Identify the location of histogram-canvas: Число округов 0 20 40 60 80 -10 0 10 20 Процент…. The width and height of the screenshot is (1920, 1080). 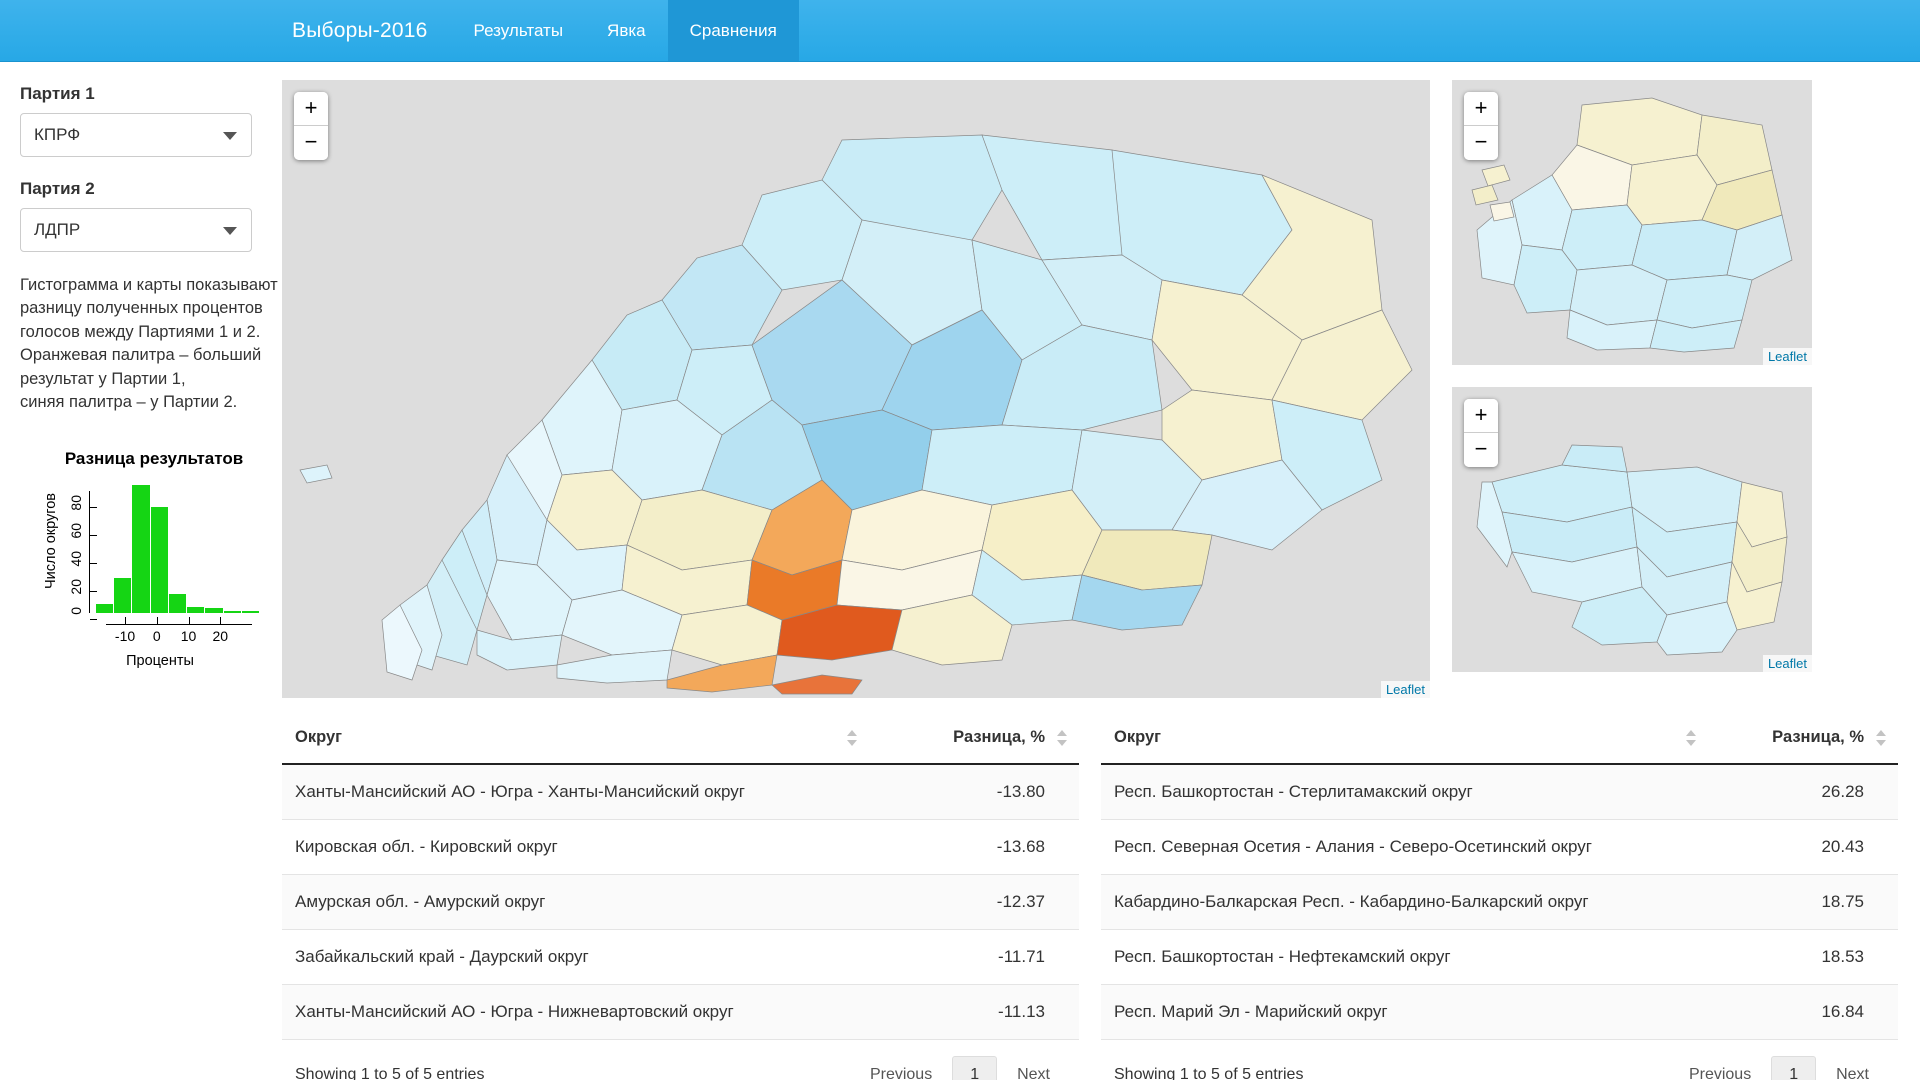
(145, 579).